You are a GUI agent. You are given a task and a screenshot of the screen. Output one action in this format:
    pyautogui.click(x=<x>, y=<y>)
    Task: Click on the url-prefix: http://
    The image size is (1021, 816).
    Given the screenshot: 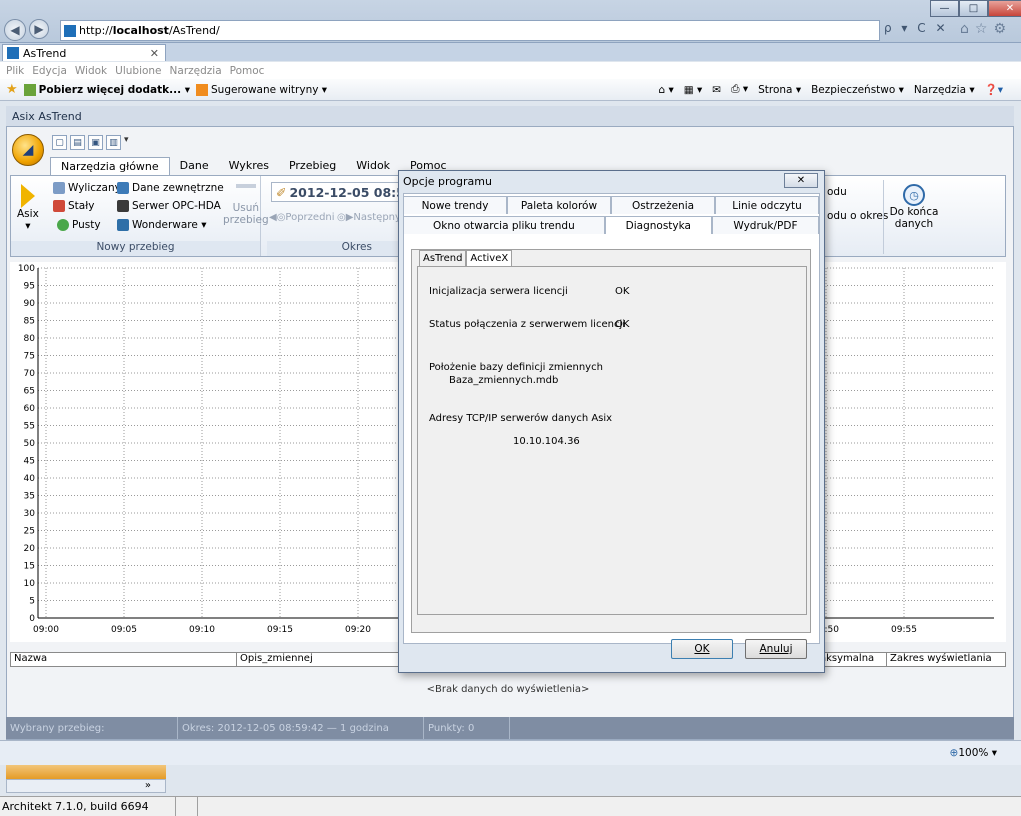 What is the action you would take?
    pyautogui.click(x=96, y=30)
    